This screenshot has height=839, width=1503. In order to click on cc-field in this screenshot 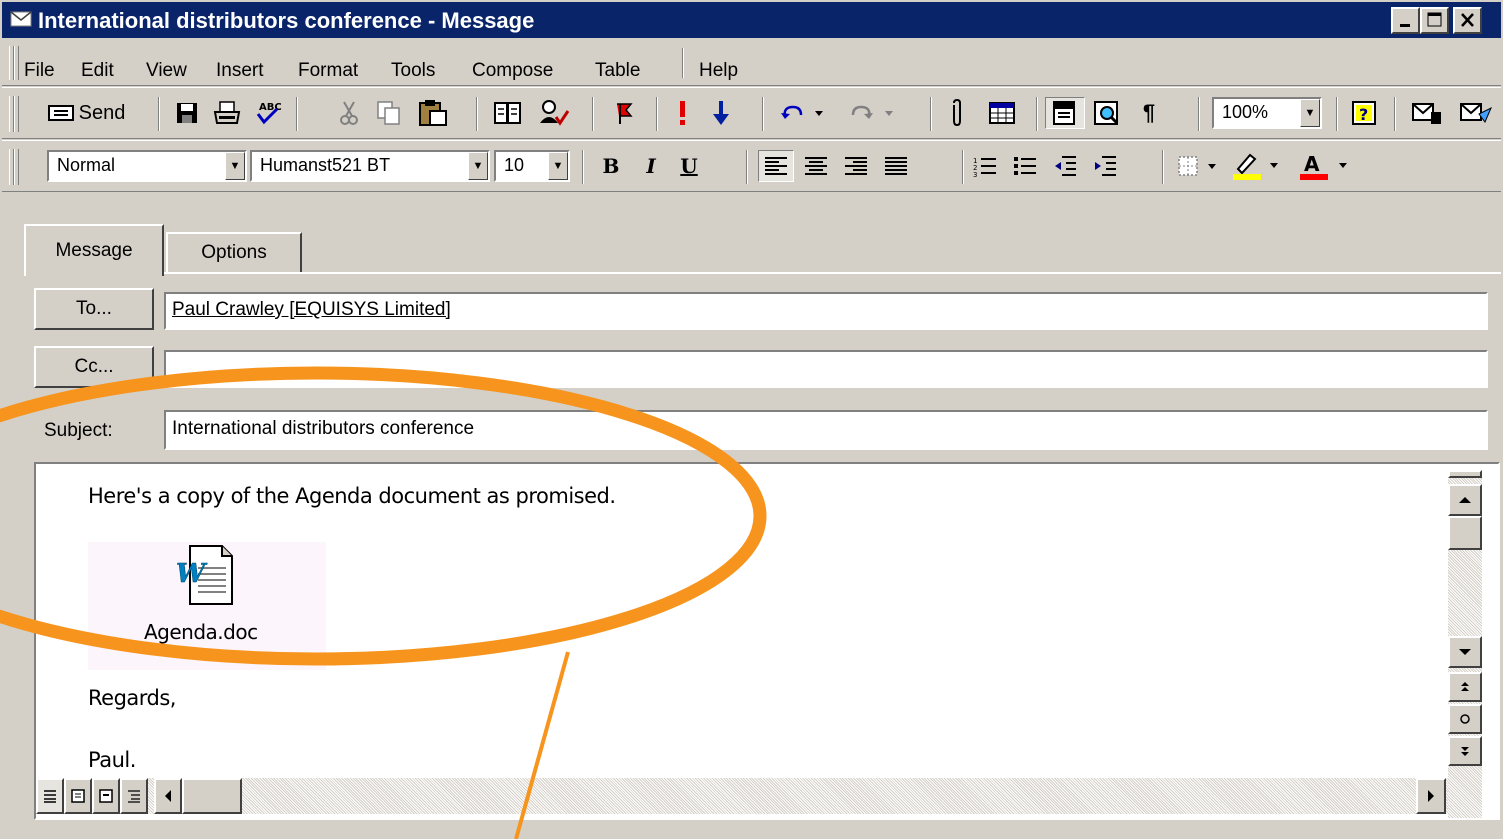, I will do `click(826, 369)`.